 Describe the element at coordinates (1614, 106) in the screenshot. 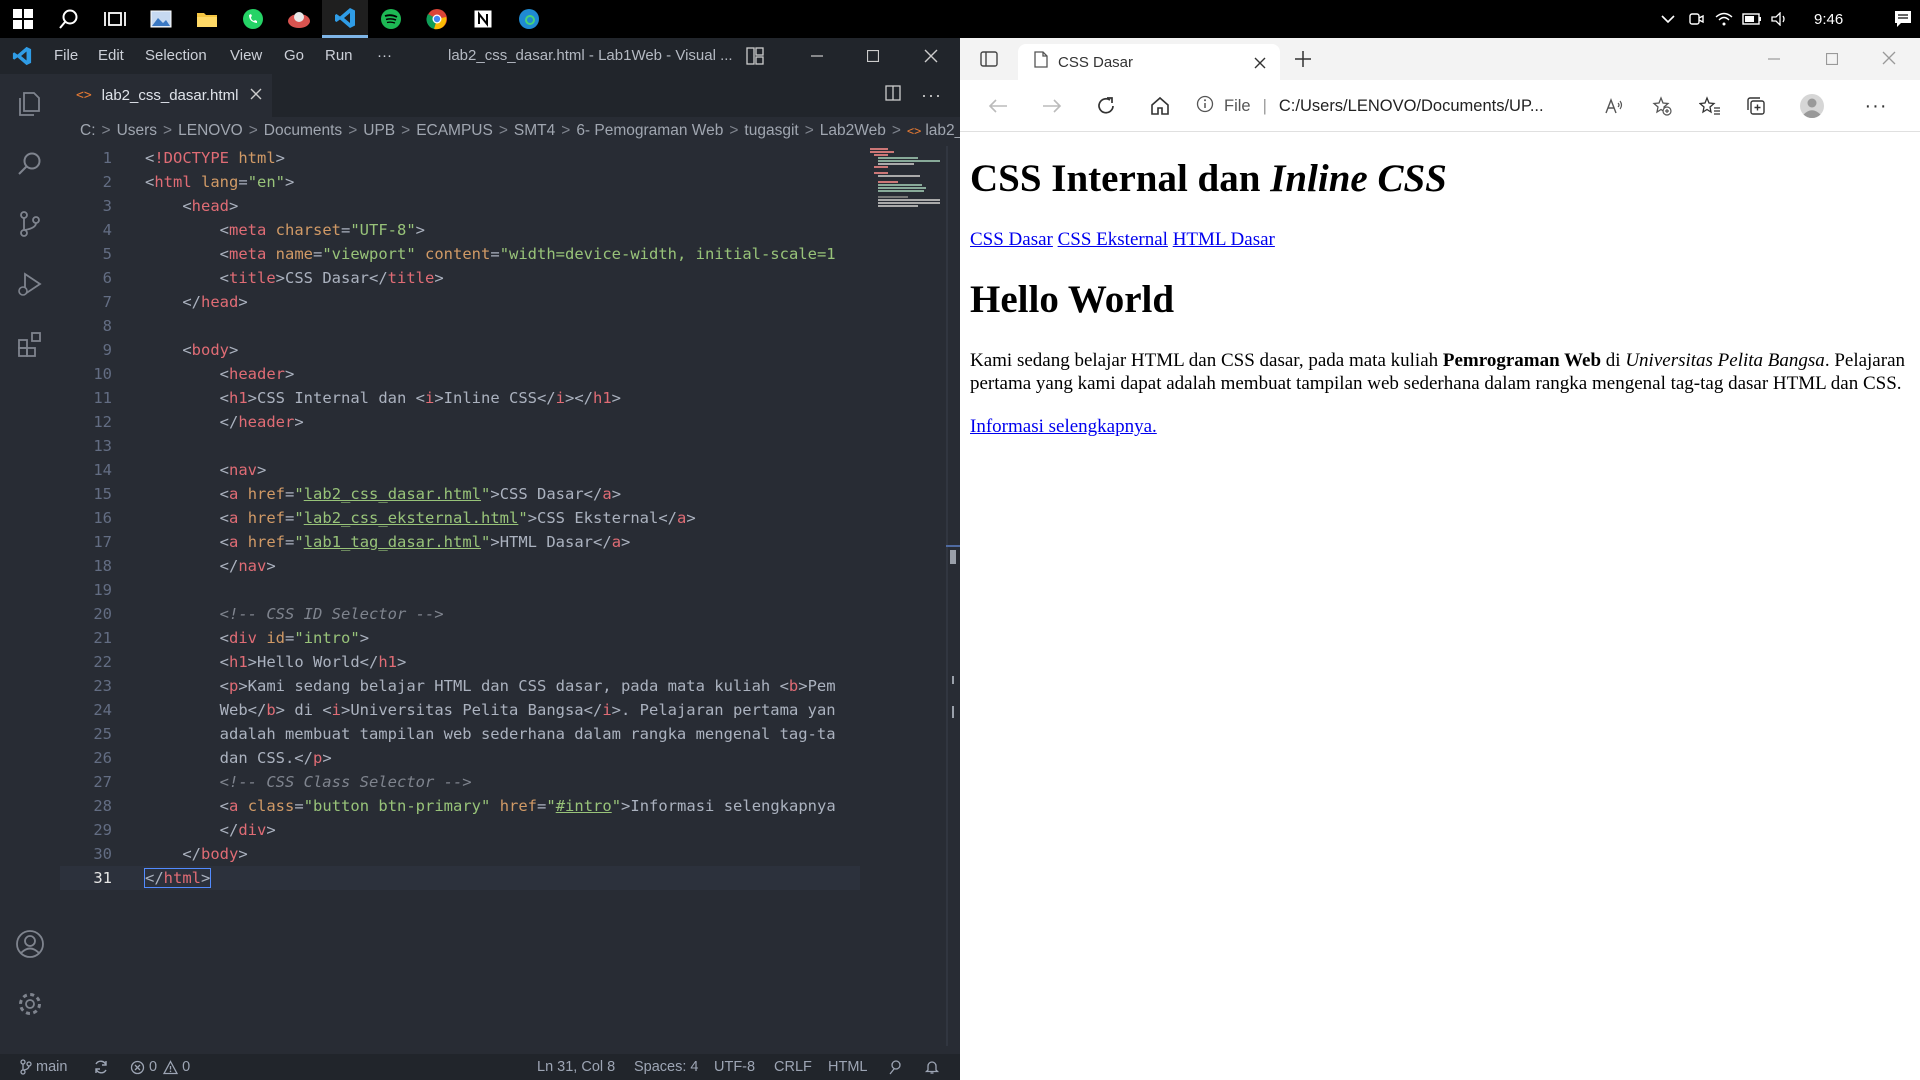

I see `read-aloud-button` at that location.